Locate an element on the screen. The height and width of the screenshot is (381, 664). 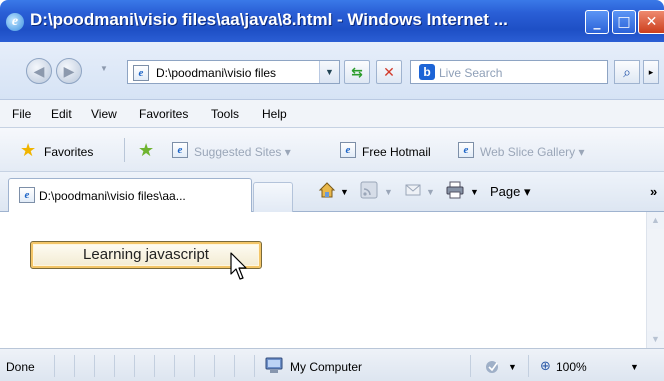
scroll-up-button: ▲ is located at coordinates (655, 220).